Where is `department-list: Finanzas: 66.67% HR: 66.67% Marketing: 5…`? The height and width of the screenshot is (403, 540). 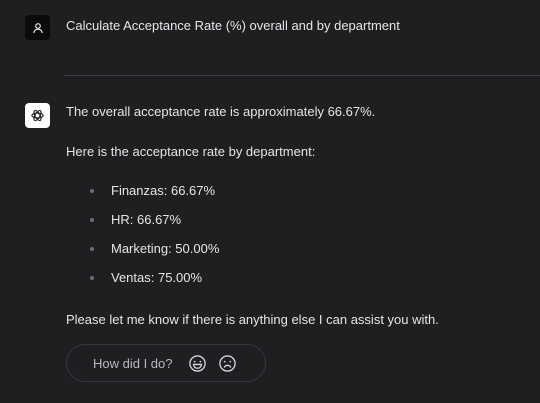 department-list: Finanzas: 66.67% HR: 66.67% Marketing: 5… is located at coordinates (154, 240).